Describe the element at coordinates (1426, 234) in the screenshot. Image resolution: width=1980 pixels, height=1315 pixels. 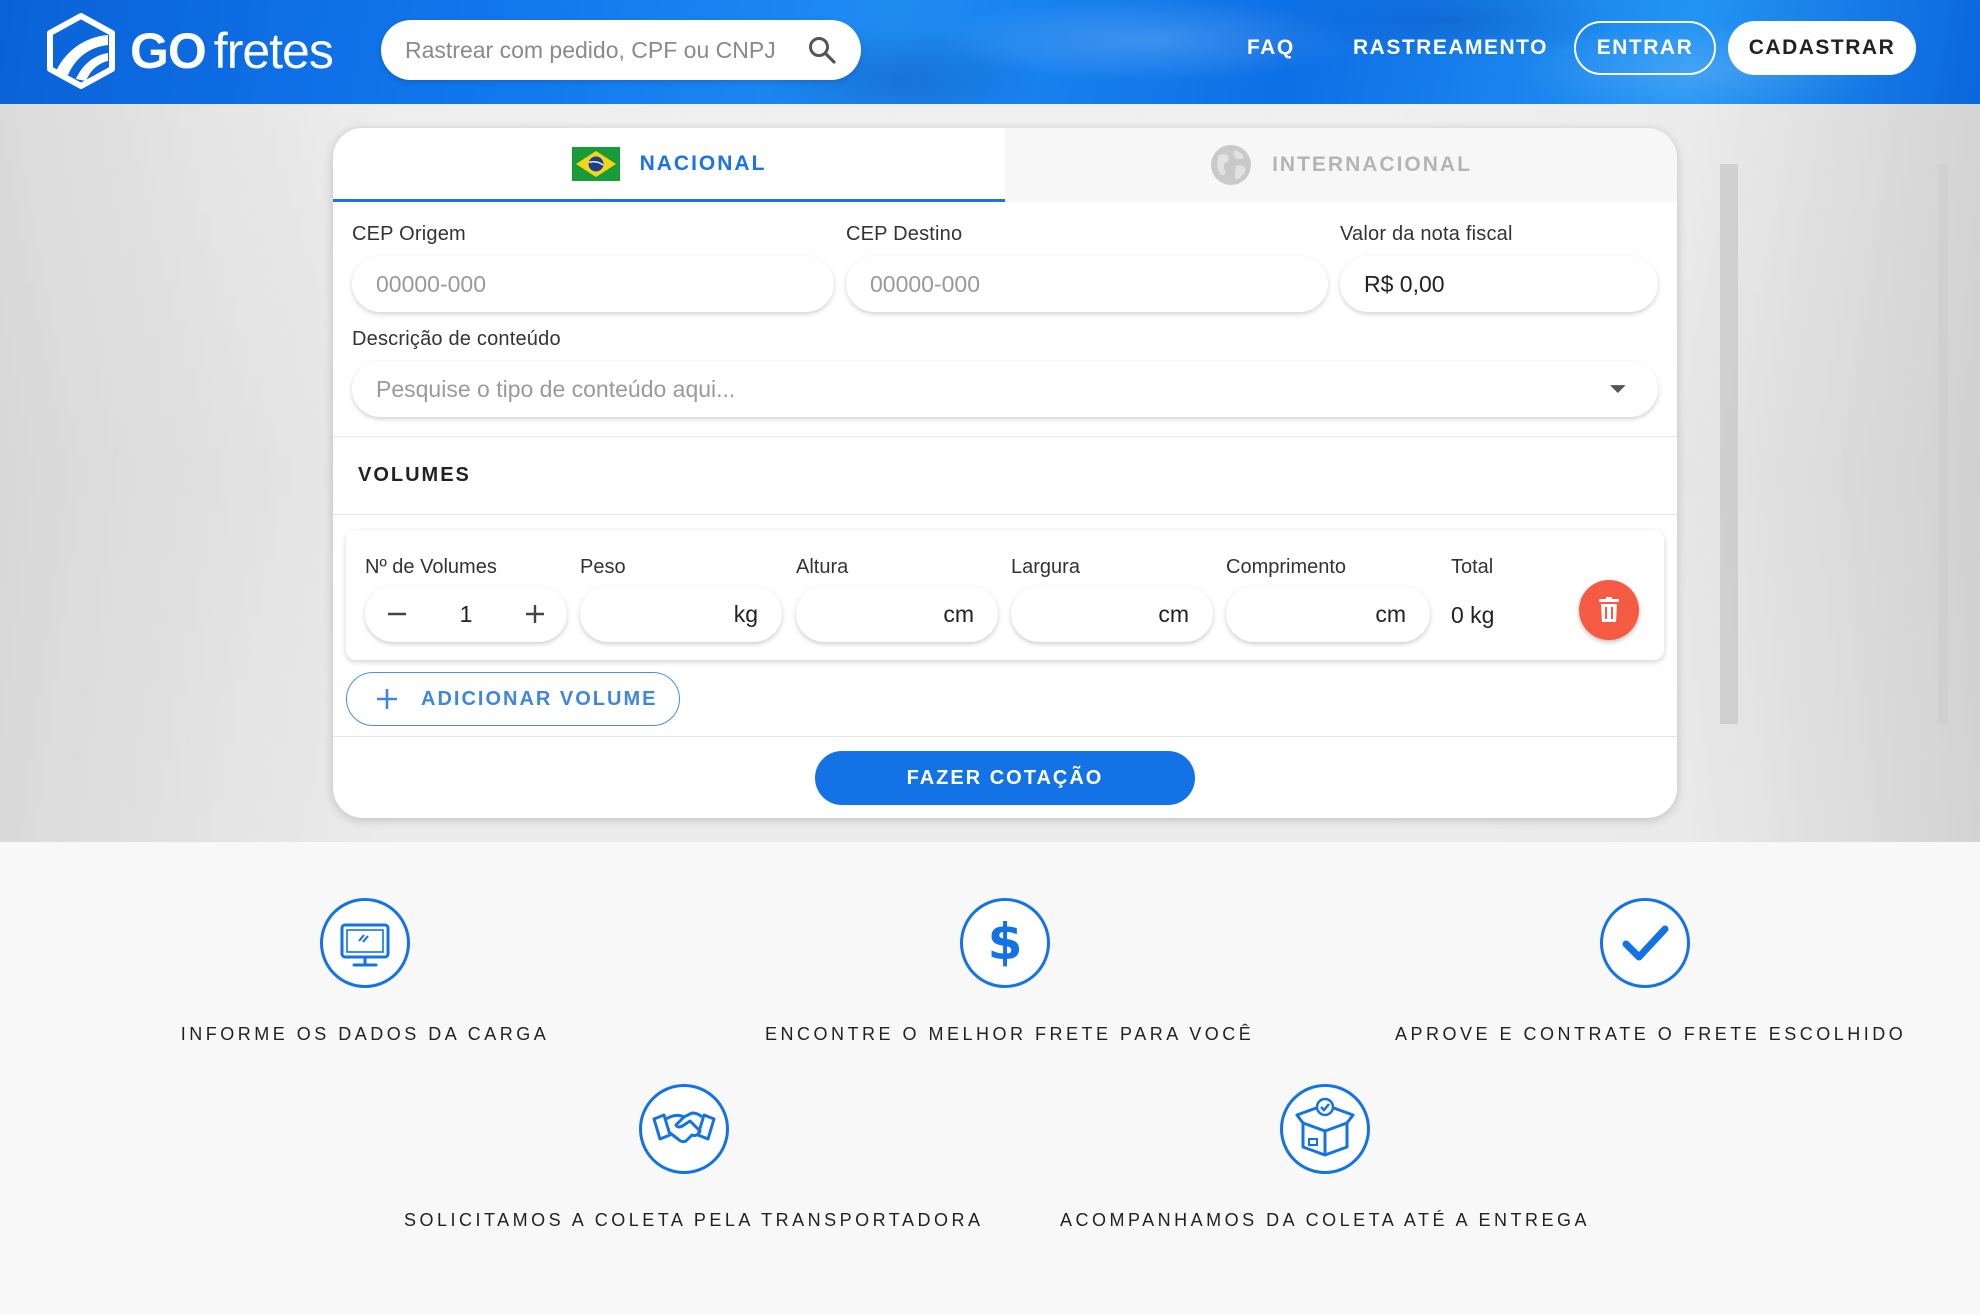
I see `valor-nota-label: Valor da nota fiscal` at that location.